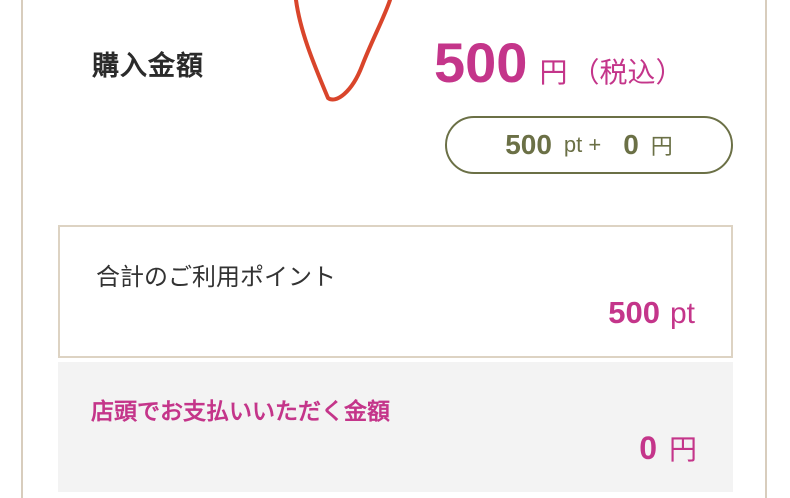 Image resolution: width=790 pixels, height=498 pixels. I want to click on breakdown-cash: 0, so click(631, 144).